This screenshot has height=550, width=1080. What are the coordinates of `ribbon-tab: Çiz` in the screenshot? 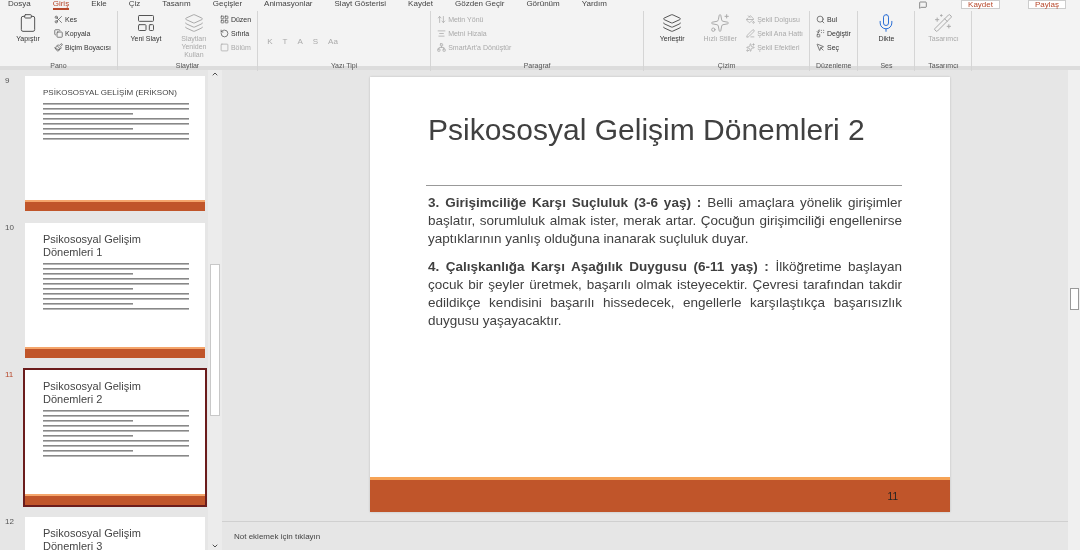 It's located at (134, 5).